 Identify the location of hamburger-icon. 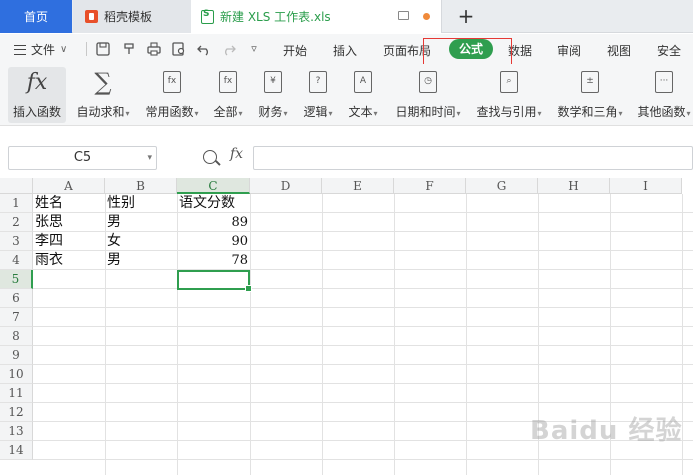
(20, 49).